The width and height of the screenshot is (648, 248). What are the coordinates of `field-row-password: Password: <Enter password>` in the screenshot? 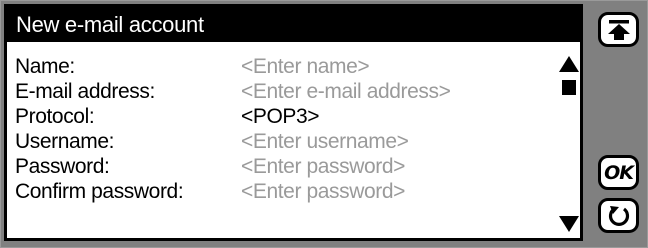 It's located at (287, 166).